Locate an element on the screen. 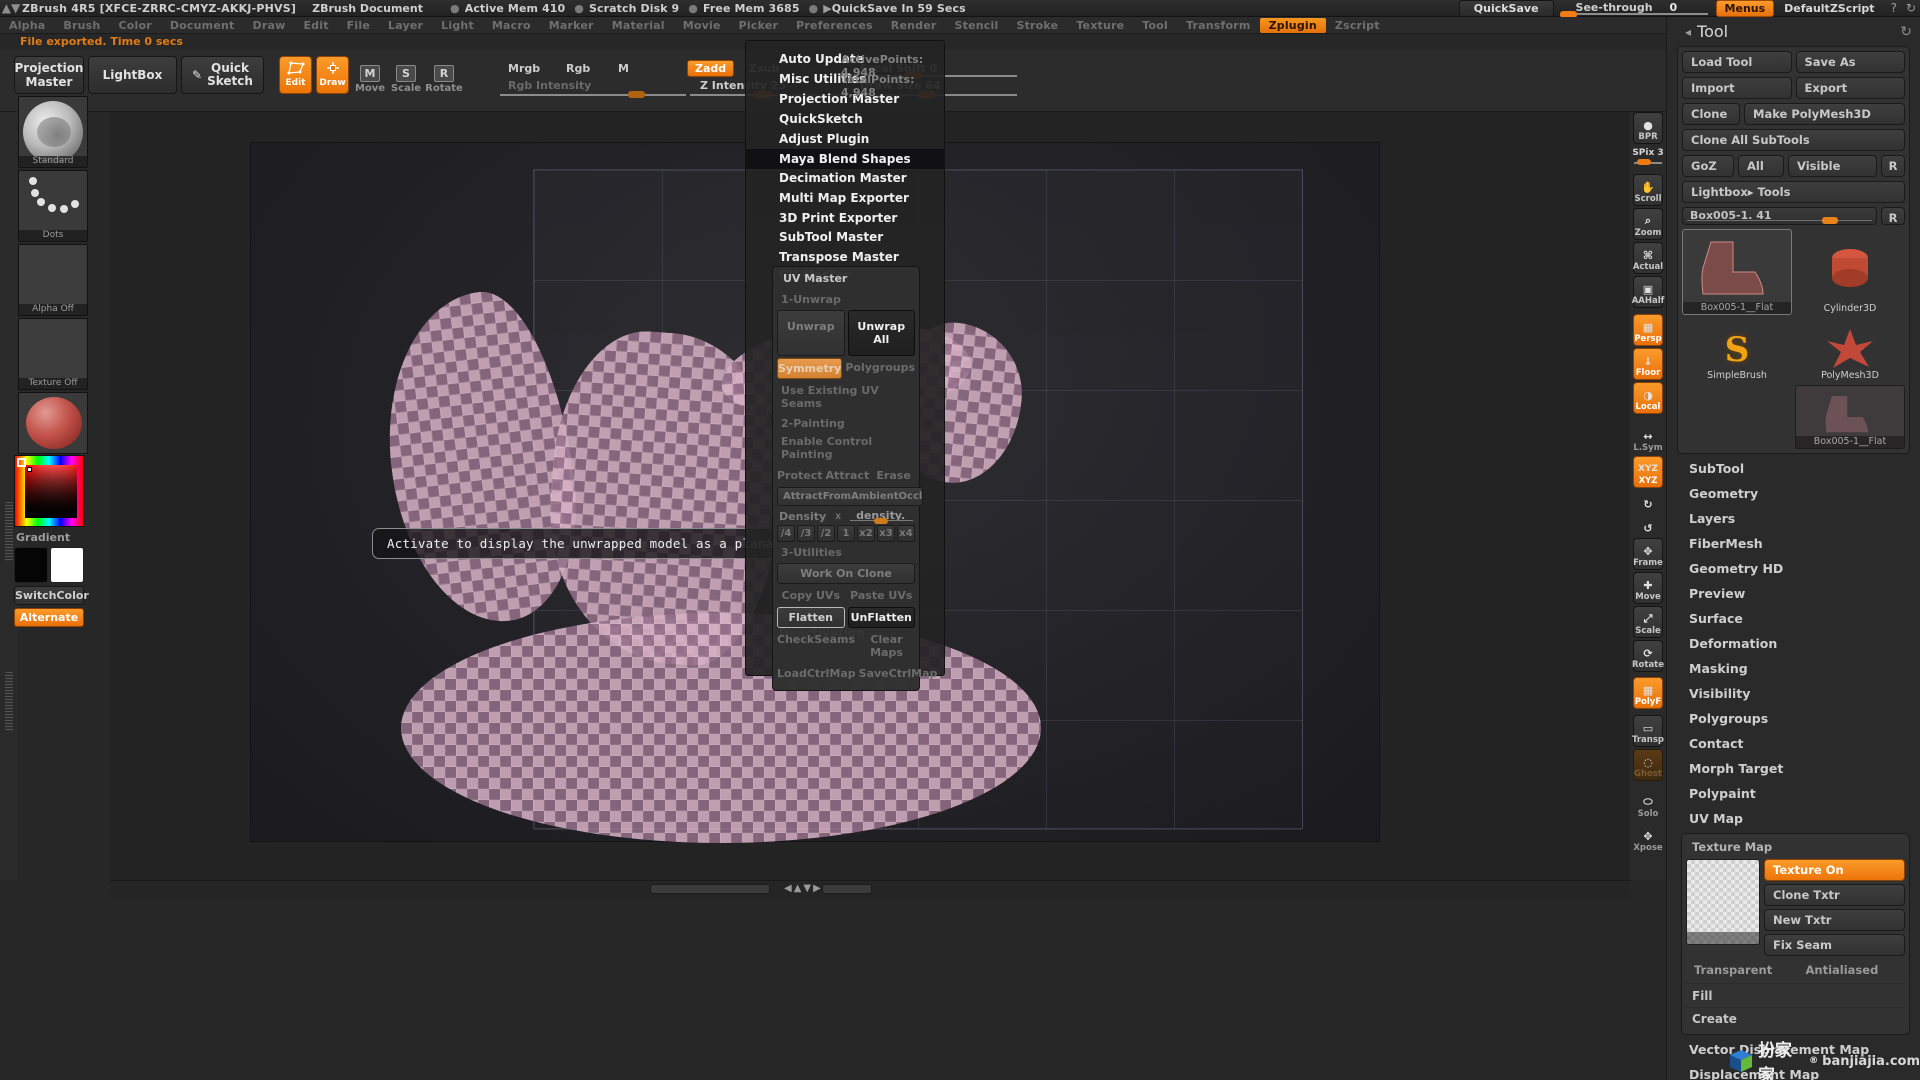 This screenshot has height=1080, width=1920. menu-color: Color is located at coordinates (134, 25).